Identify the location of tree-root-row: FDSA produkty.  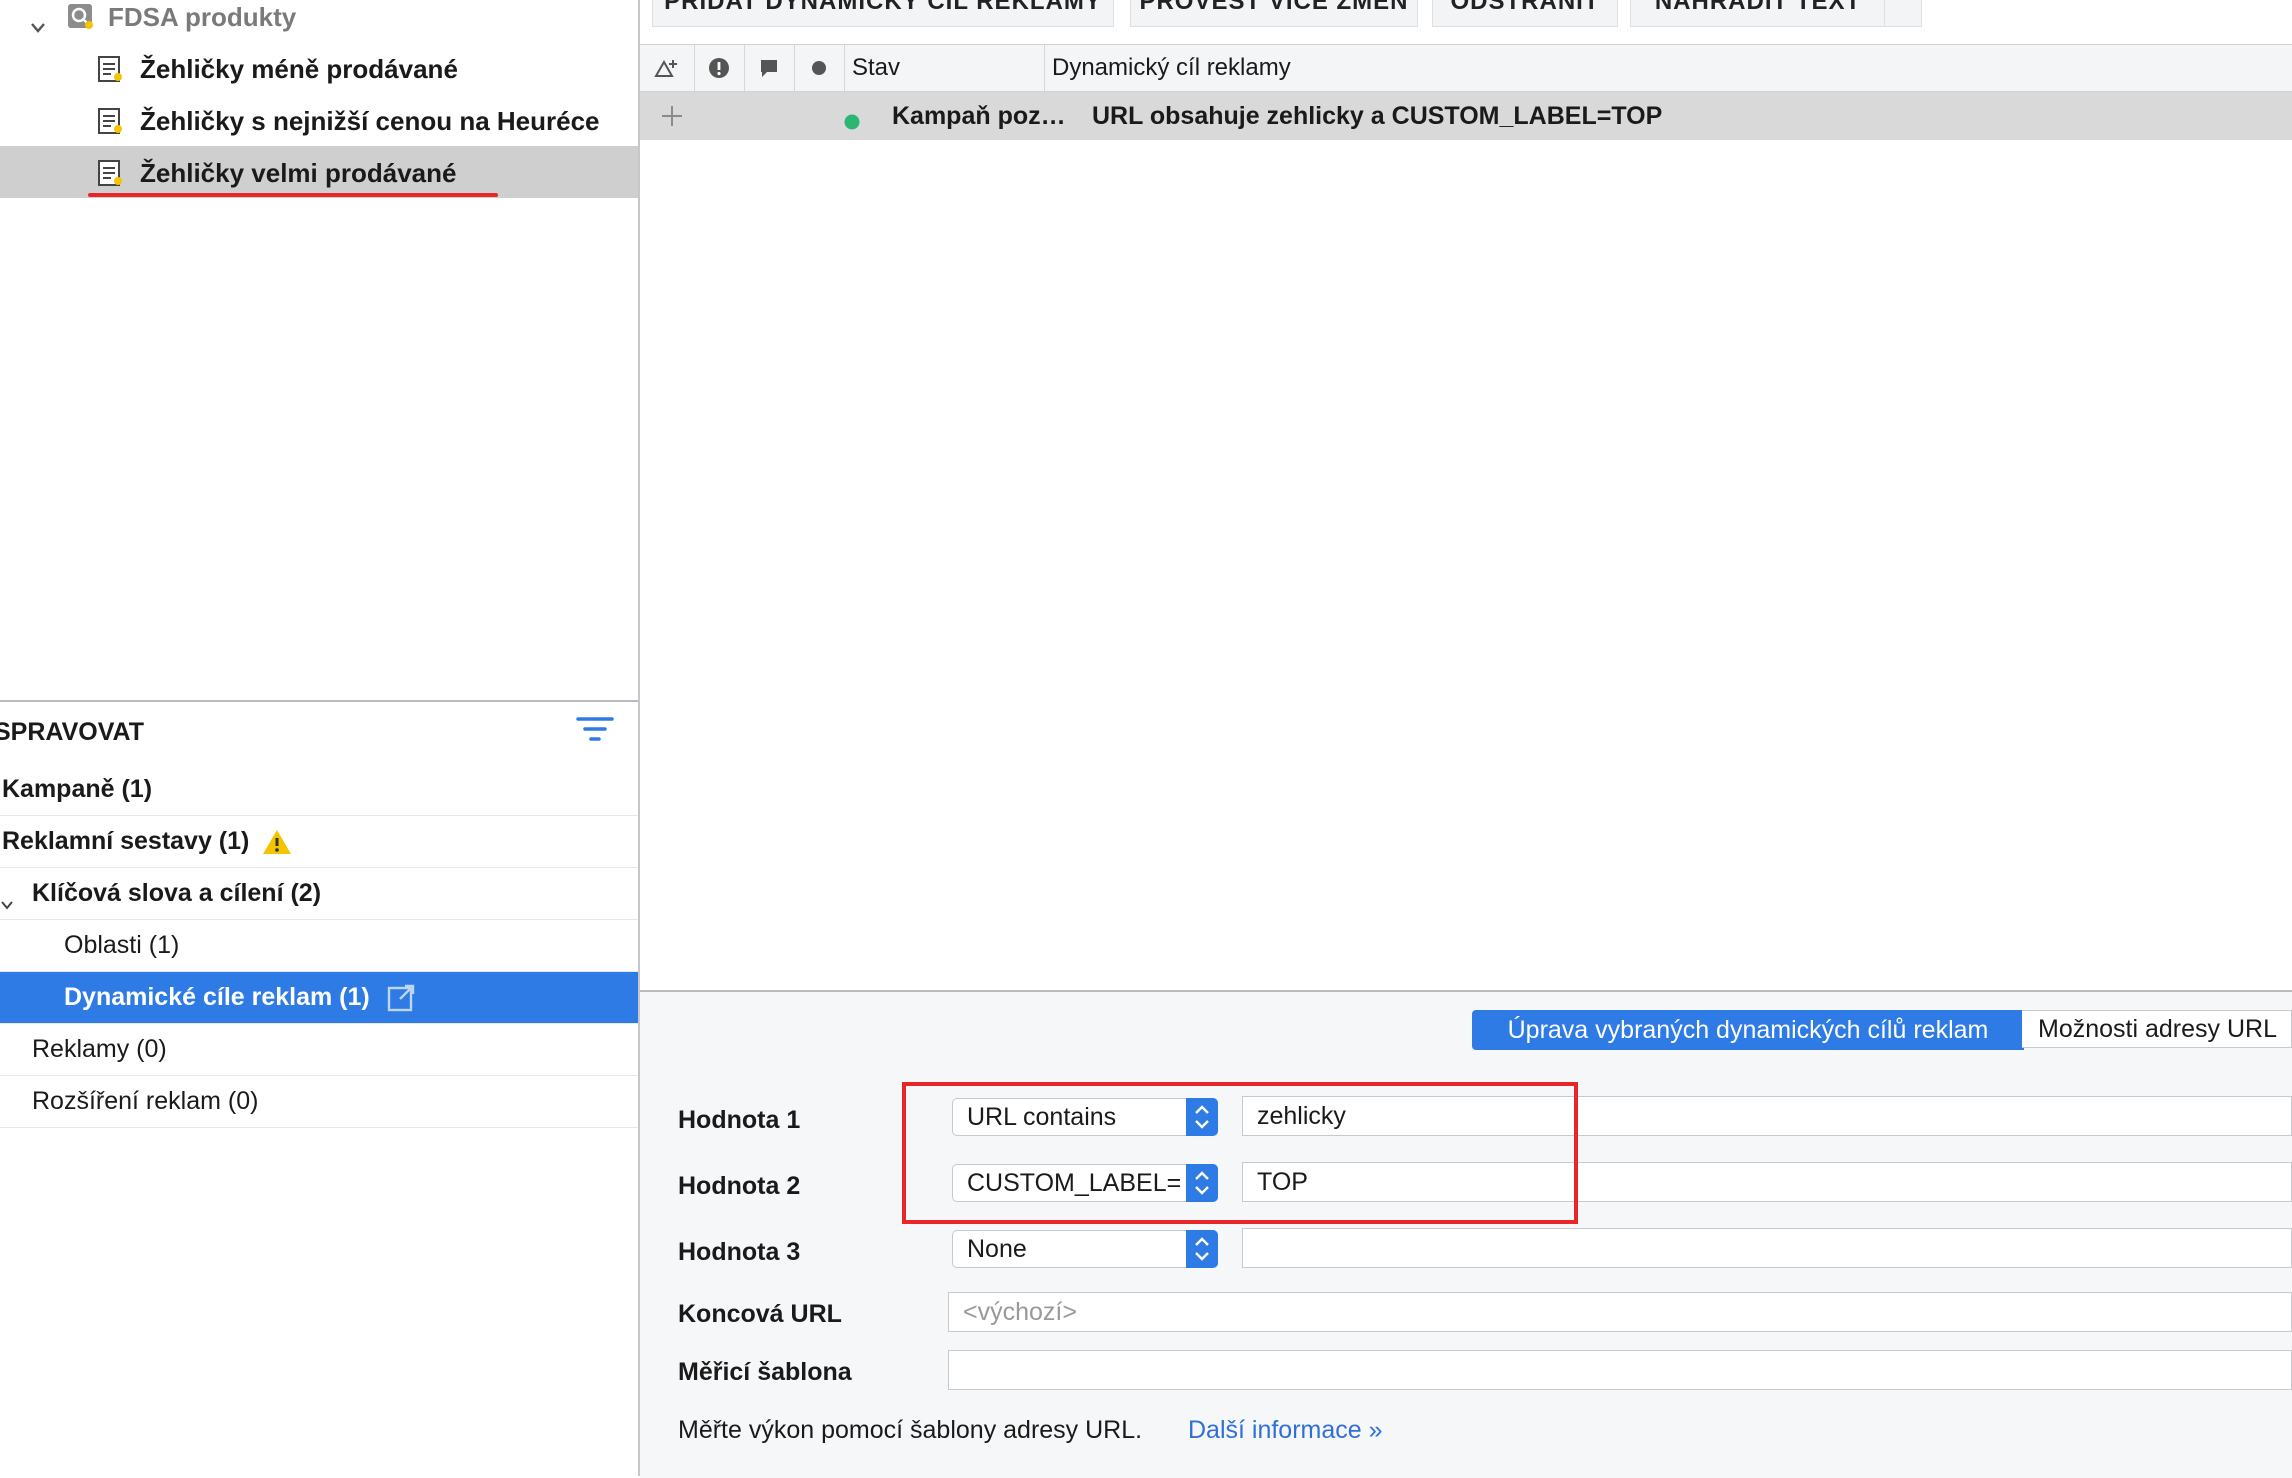
(319, 21).